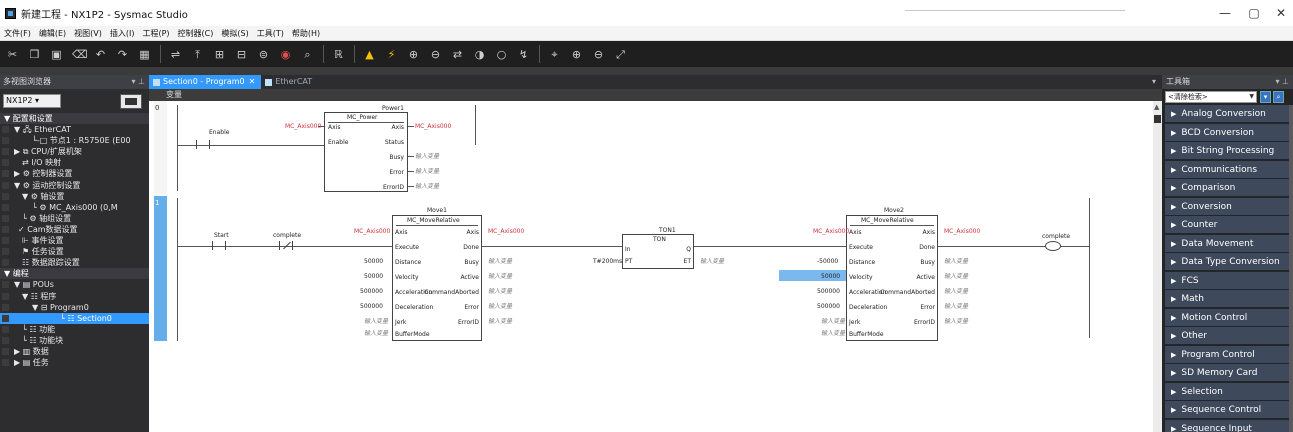  Describe the element at coordinates (658, 251) in the screenshot. I see `ton-timer-block: TON In PT Q ET` at that location.